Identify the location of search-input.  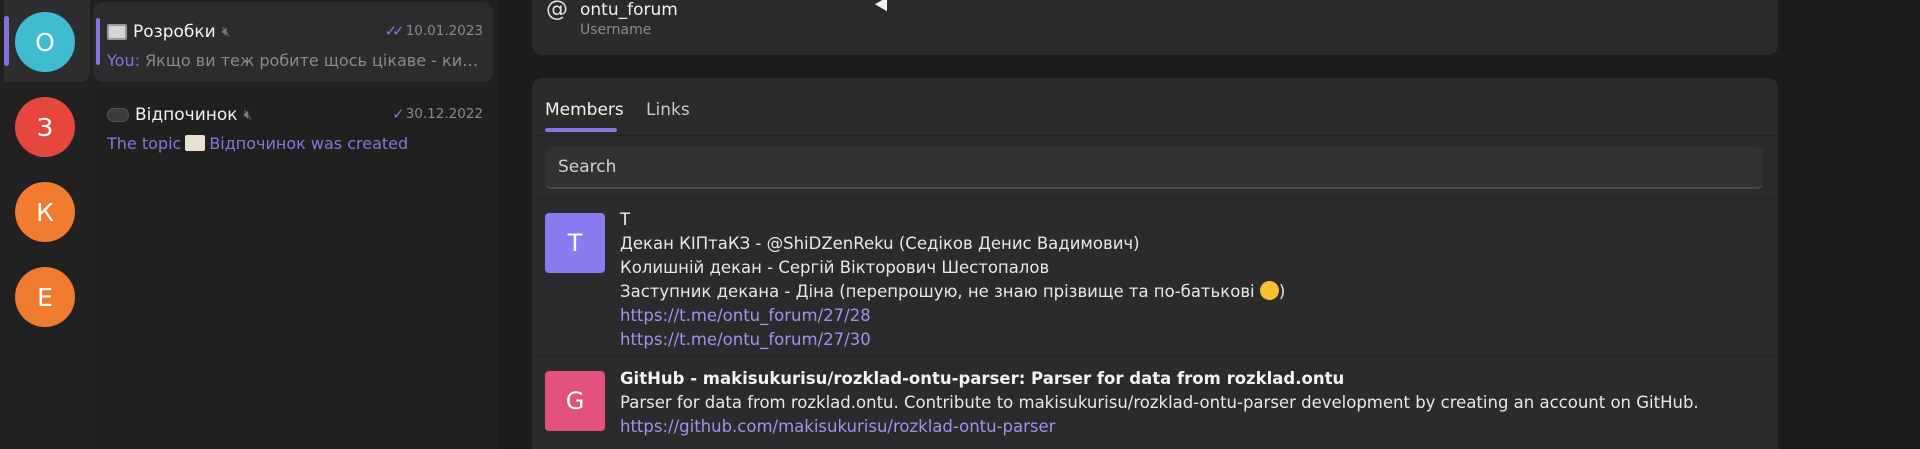
(1160, 167).